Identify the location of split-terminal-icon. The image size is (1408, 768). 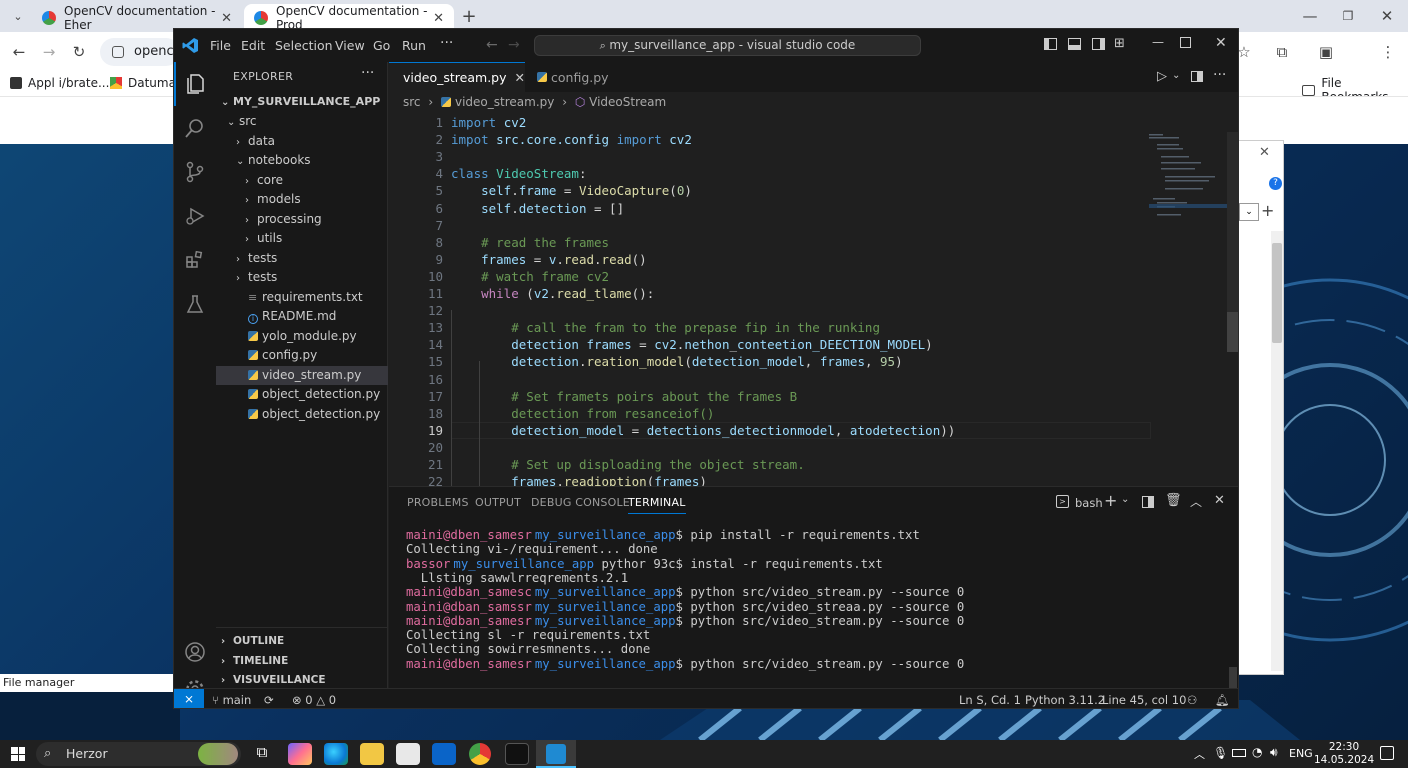
(1148, 502).